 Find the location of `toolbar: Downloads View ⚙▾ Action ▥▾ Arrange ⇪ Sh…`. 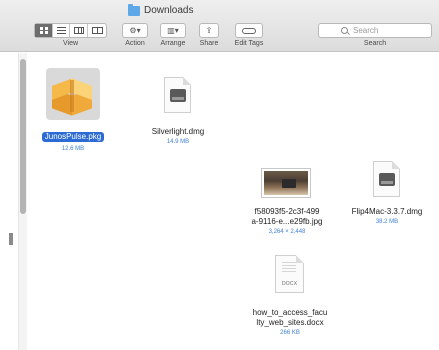

toolbar: Downloads View ⚙▾ Action ▥▾ Arrange ⇪ Sh… is located at coordinates (219, 26).